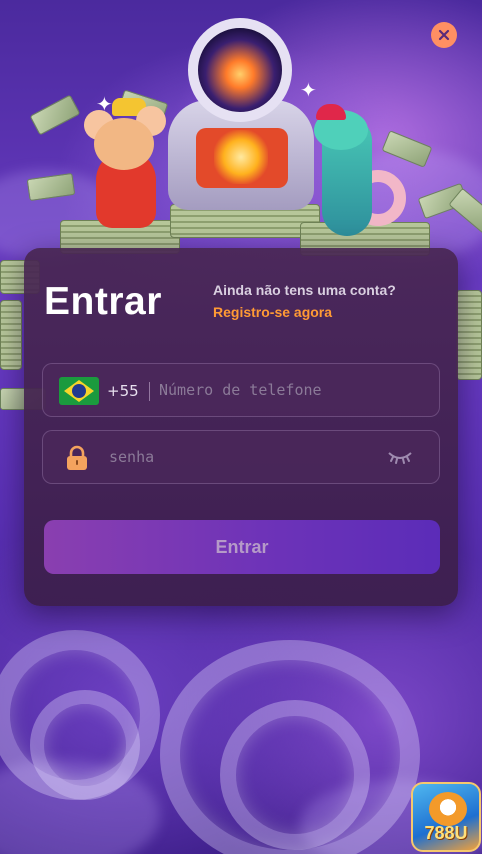 The width and height of the screenshot is (482, 854). Describe the element at coordinates (103, 301) in the screenshot. I see `page-title: Entrar` at that location.